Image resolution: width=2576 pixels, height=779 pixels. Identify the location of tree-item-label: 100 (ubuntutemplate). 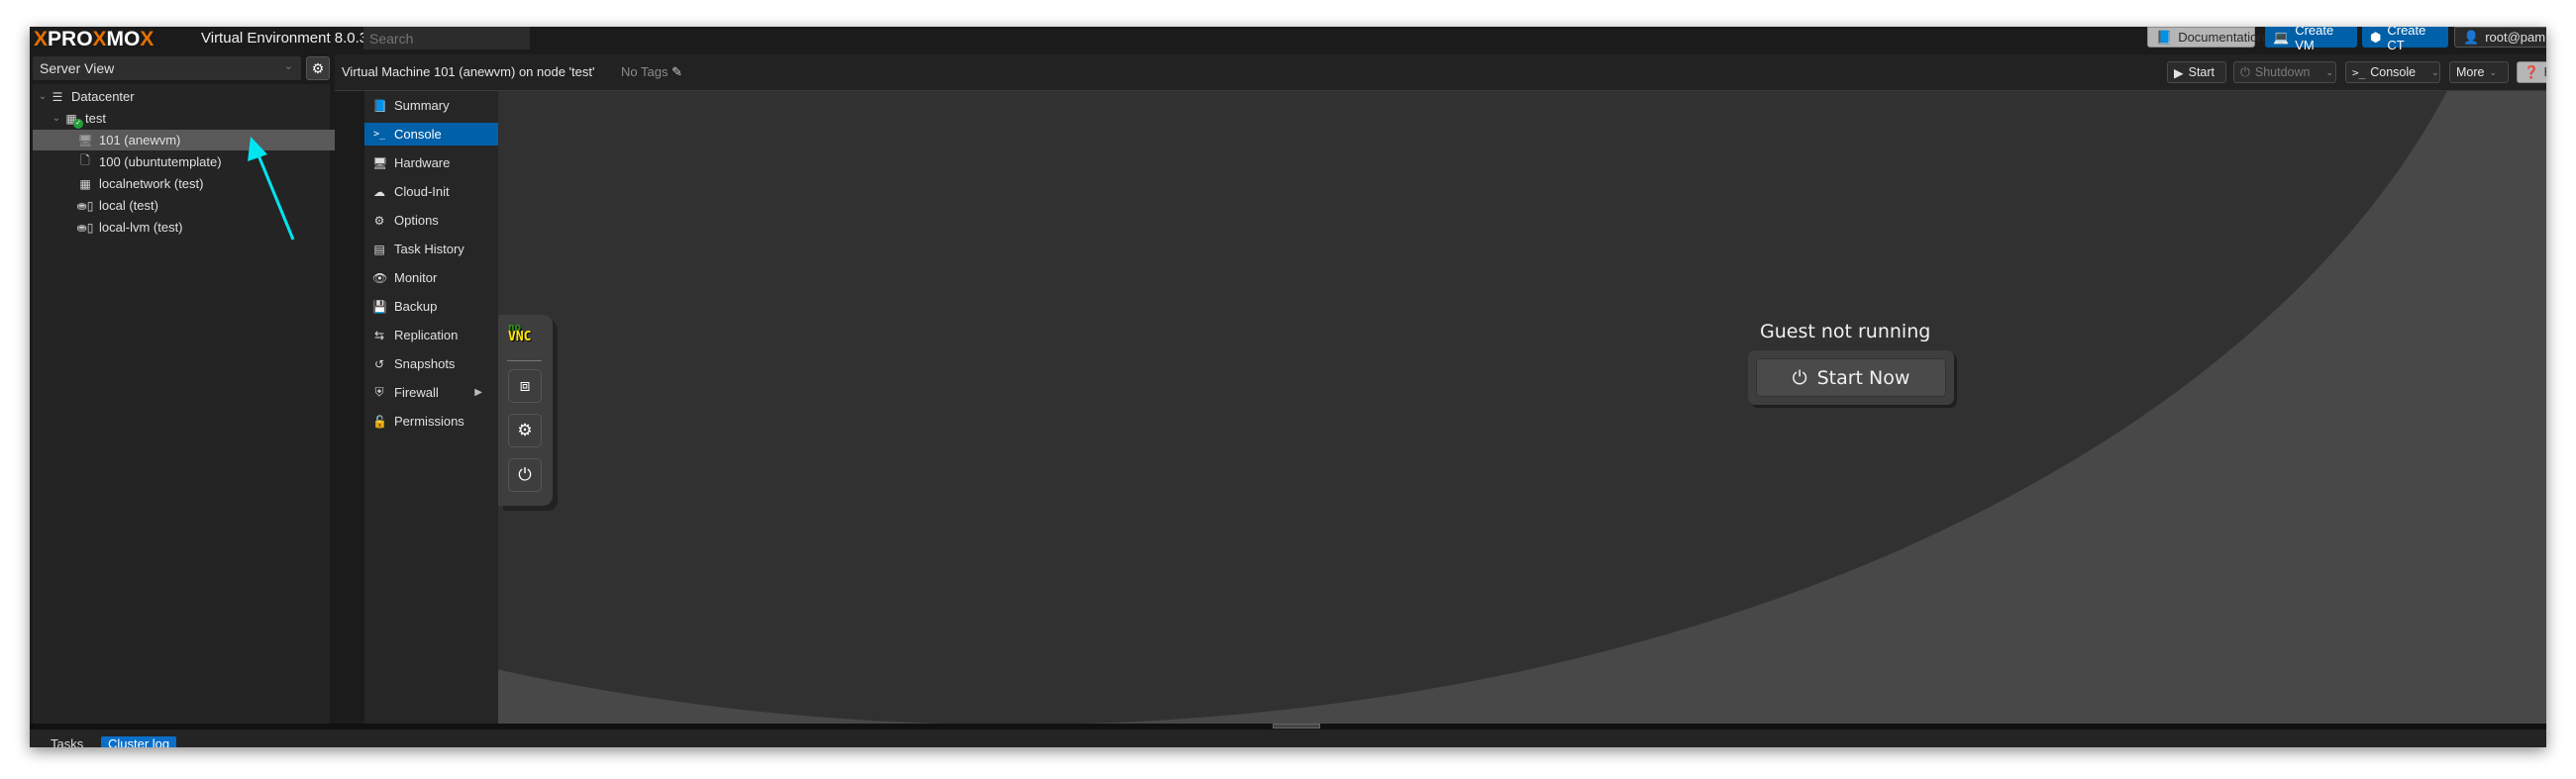
(160, 161).